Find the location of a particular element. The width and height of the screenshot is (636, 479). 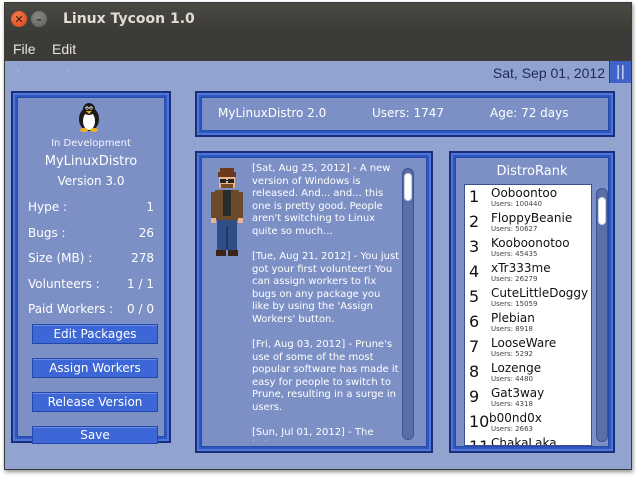

rank-users: Users: 100440 is located at coordinates (516, 204).